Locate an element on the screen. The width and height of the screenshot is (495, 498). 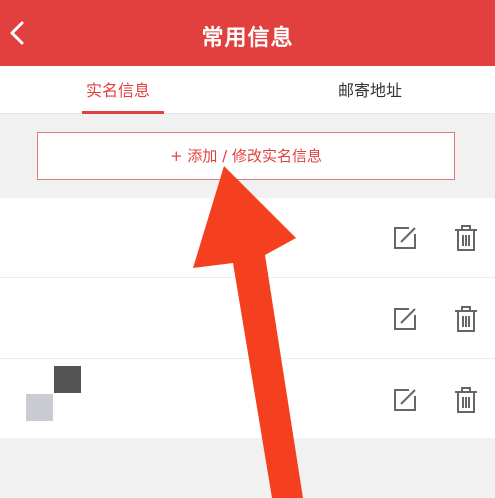
avatar-pixel-dark is located at coordinates (67, 379).